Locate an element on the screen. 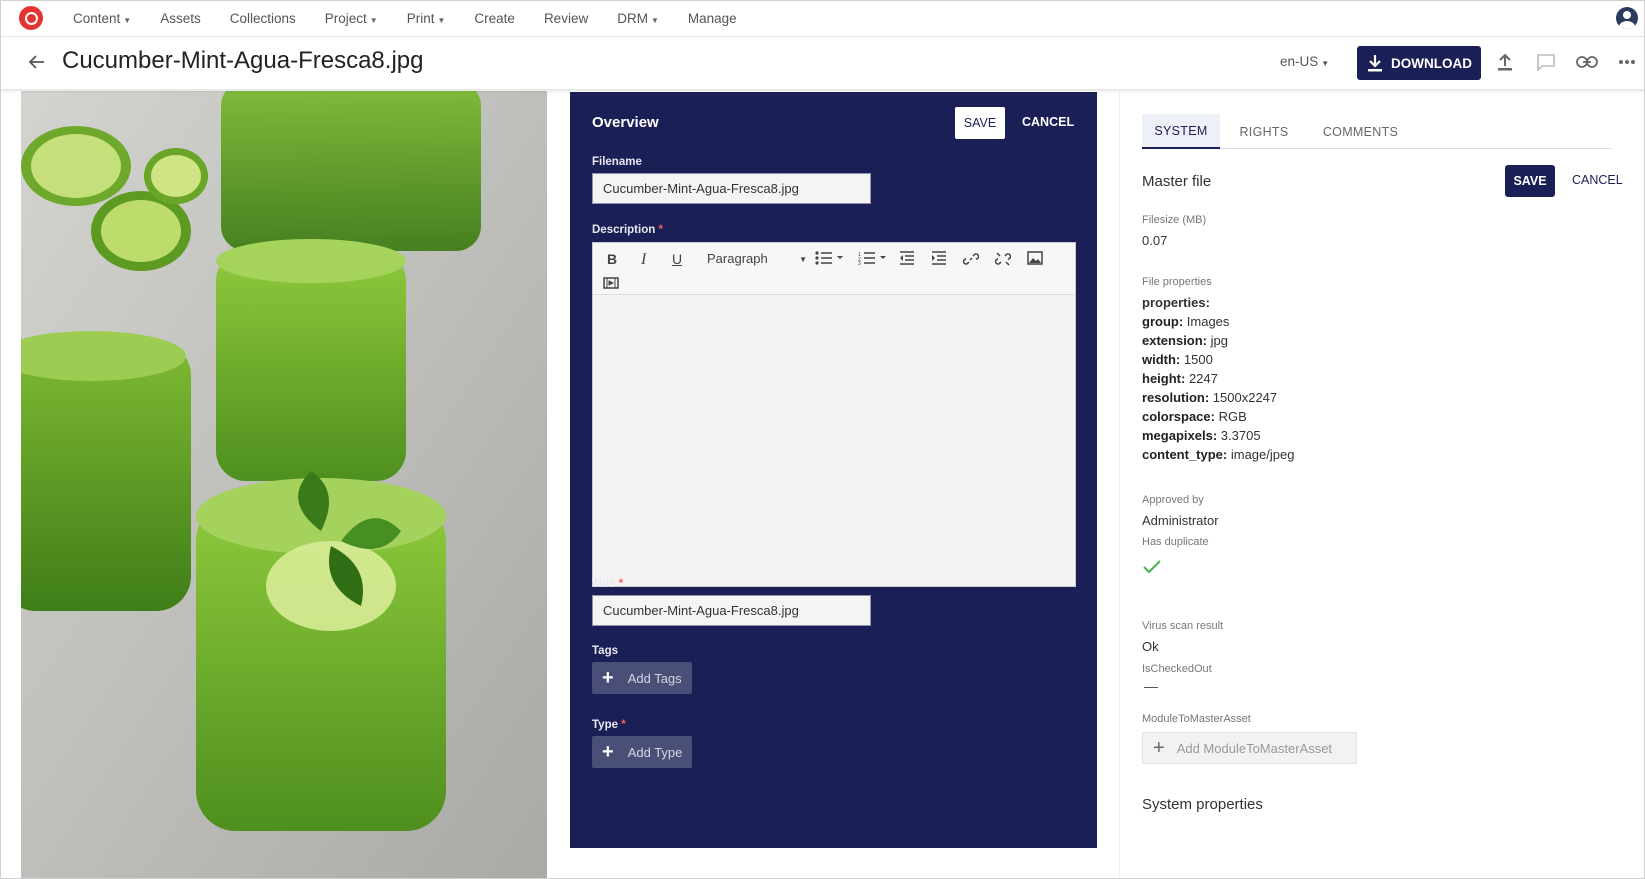 The image size is (1645, 879). download-icon is located at coordinates (1375, 63).